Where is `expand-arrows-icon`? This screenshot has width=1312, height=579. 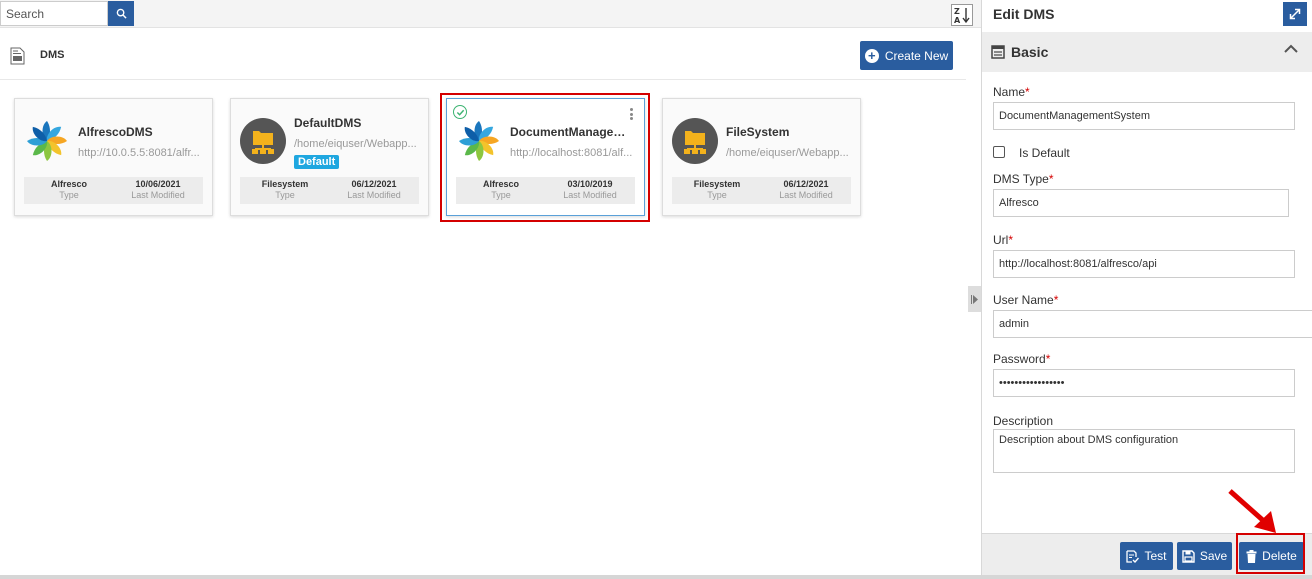
expand-arrows-icon is located at coordinates (1295, 14).